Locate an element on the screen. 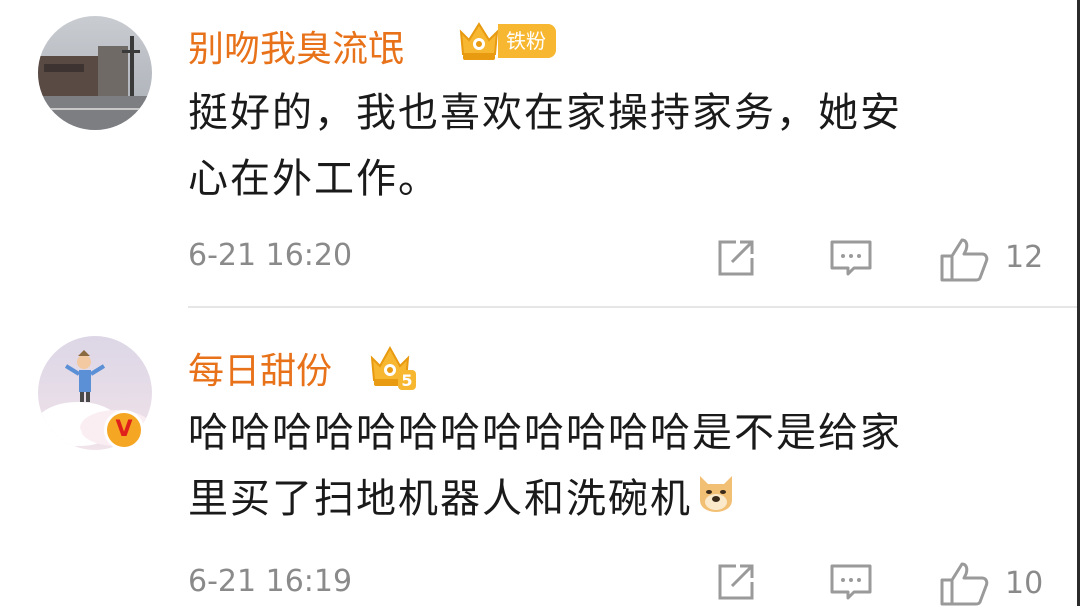 Image resolution: width=1080 pixels, height=612 pixels. doge-emoji-icon is located at coordinates (716, 494).